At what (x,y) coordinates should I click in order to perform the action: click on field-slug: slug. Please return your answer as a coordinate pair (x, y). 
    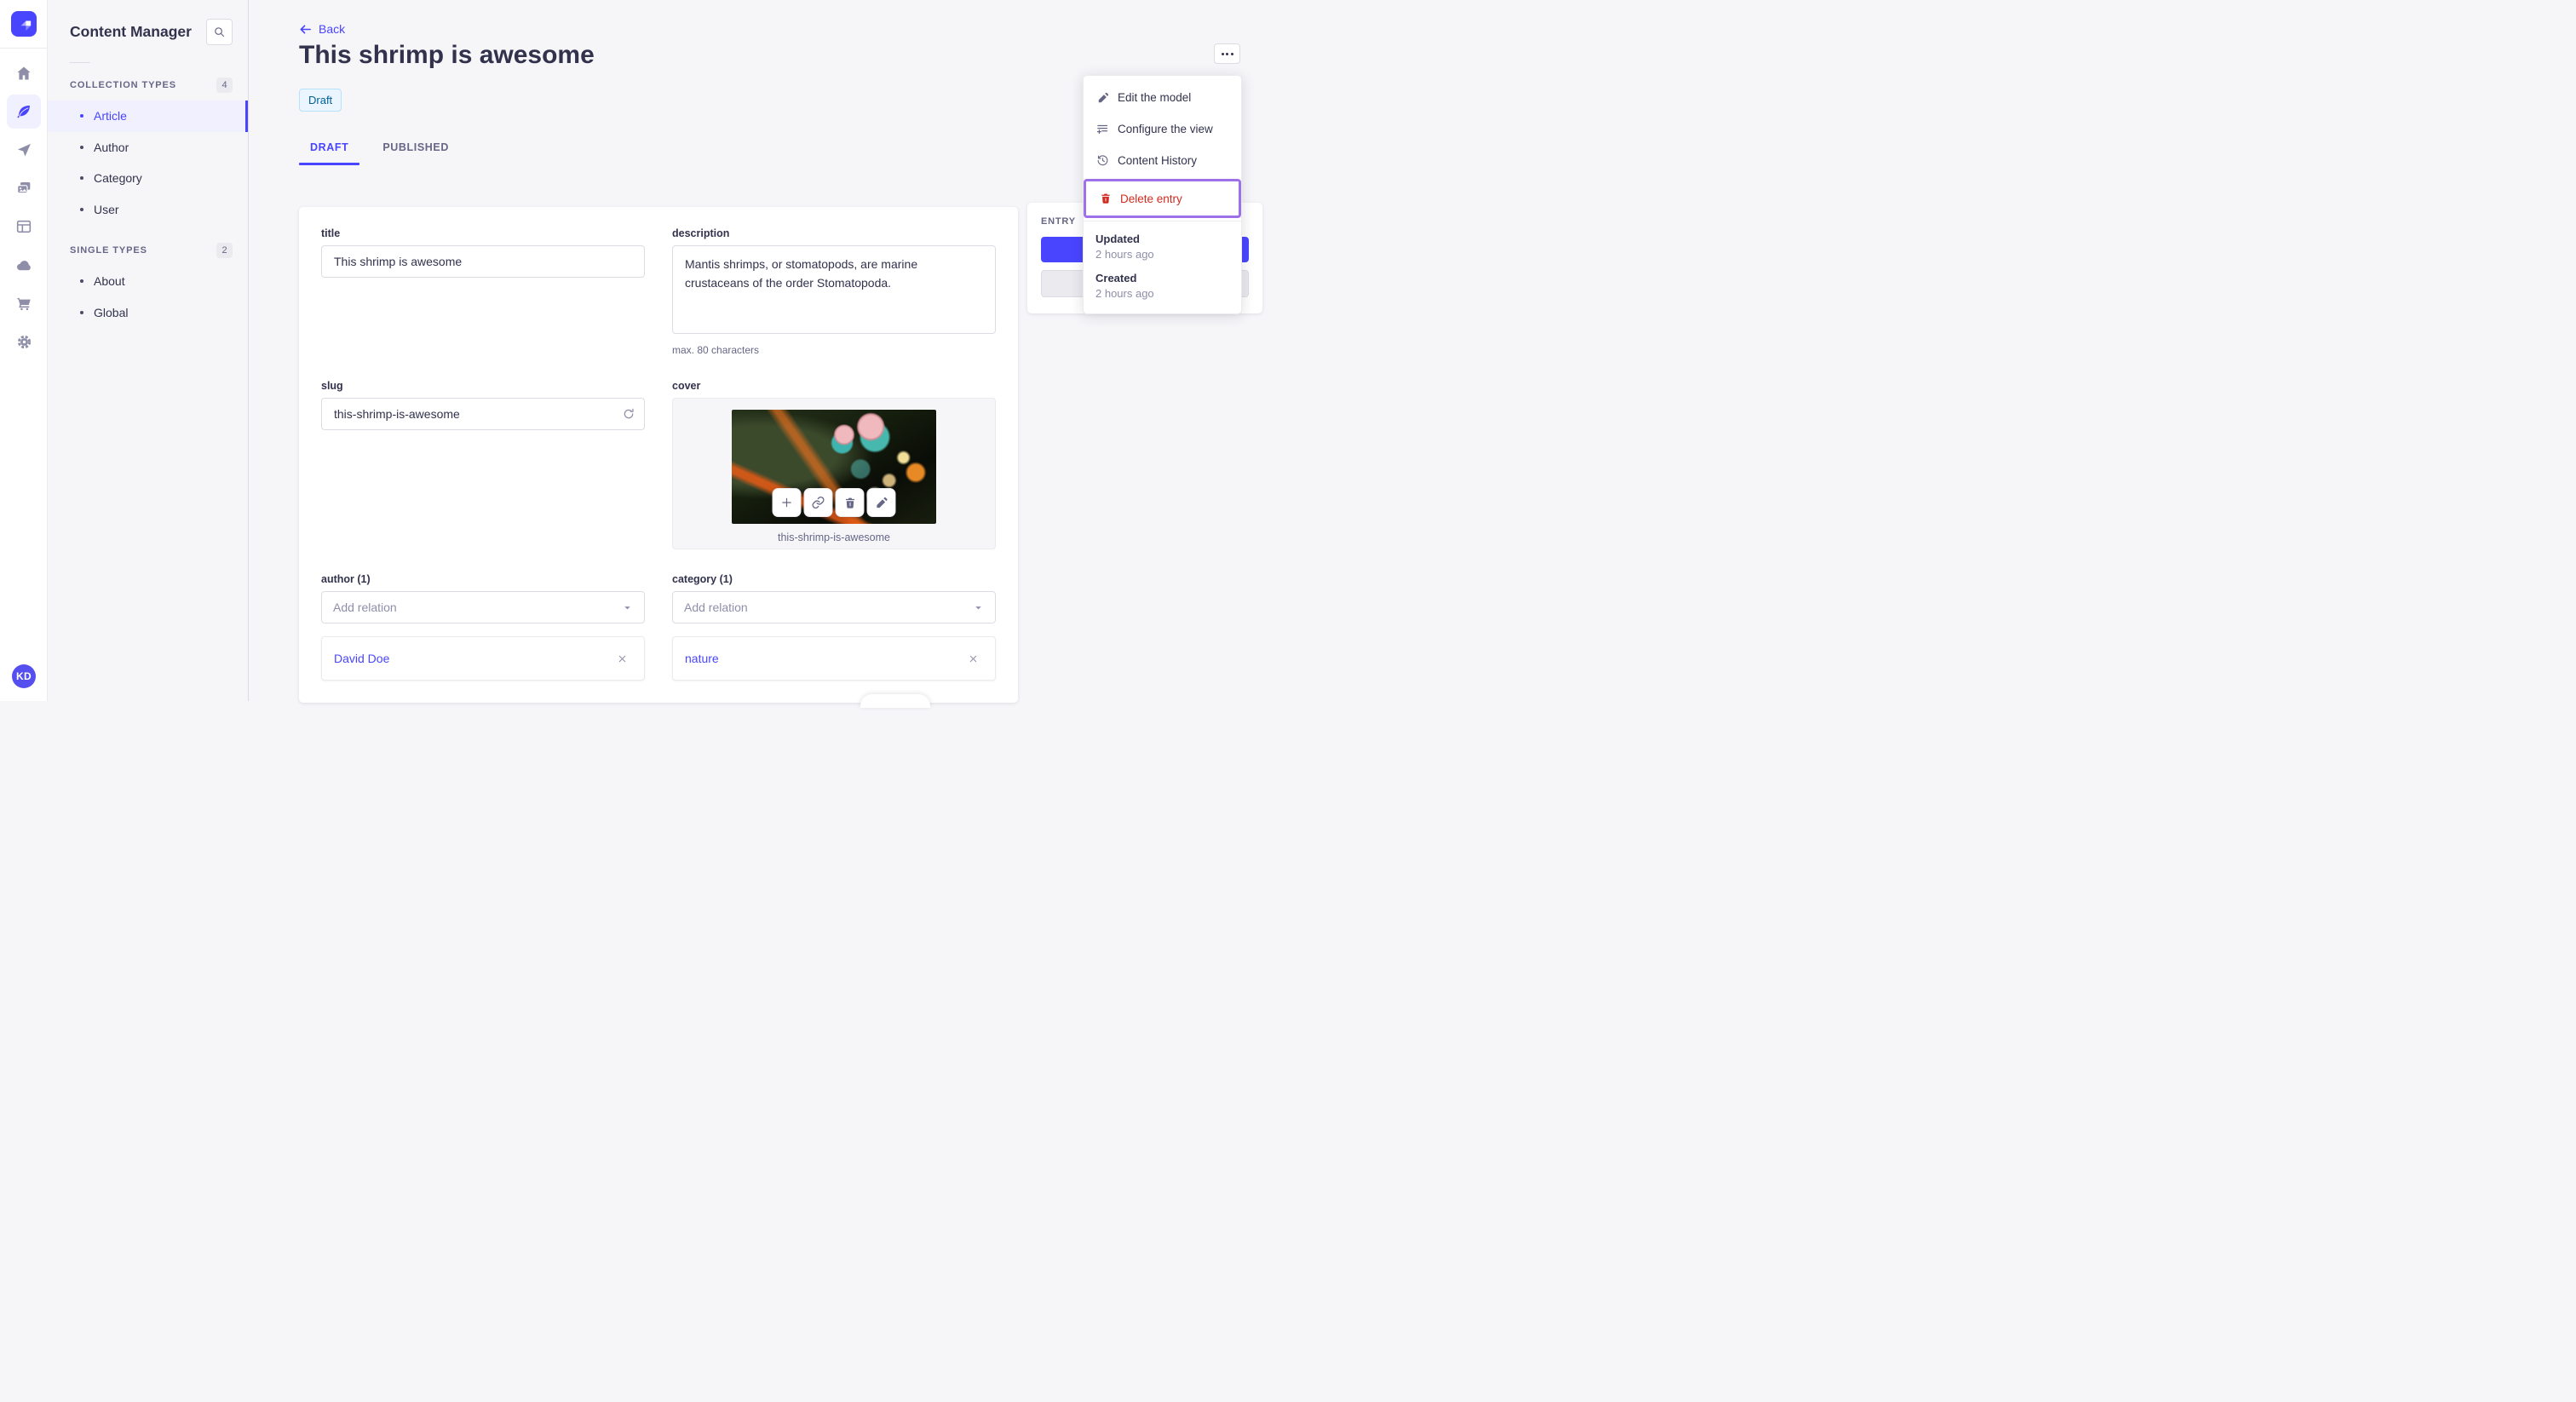
    Looking at the image, I should click on (483, 464).